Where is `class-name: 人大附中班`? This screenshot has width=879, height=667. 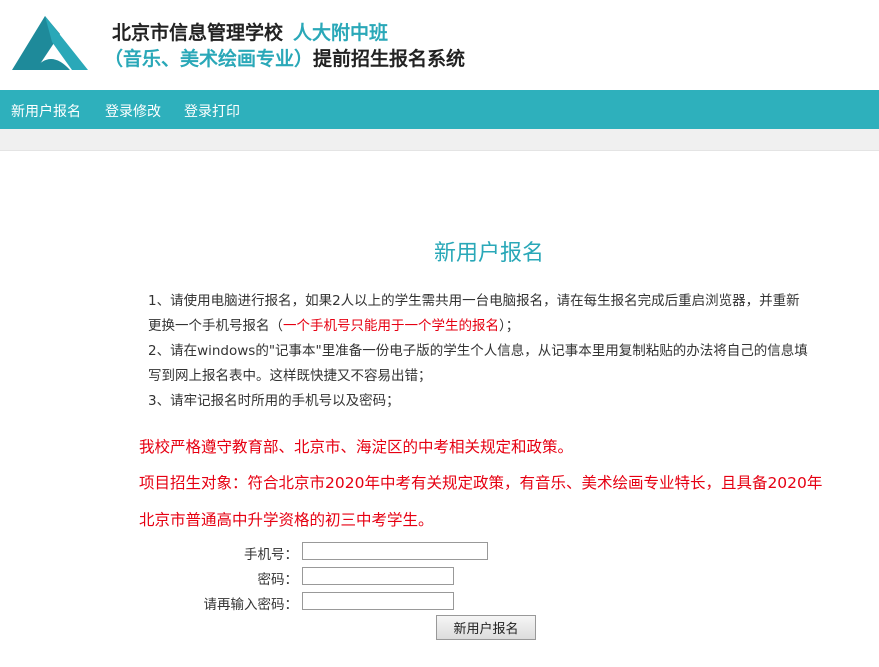 class-name: 人大附中班 is located at coordinates (341, 33).